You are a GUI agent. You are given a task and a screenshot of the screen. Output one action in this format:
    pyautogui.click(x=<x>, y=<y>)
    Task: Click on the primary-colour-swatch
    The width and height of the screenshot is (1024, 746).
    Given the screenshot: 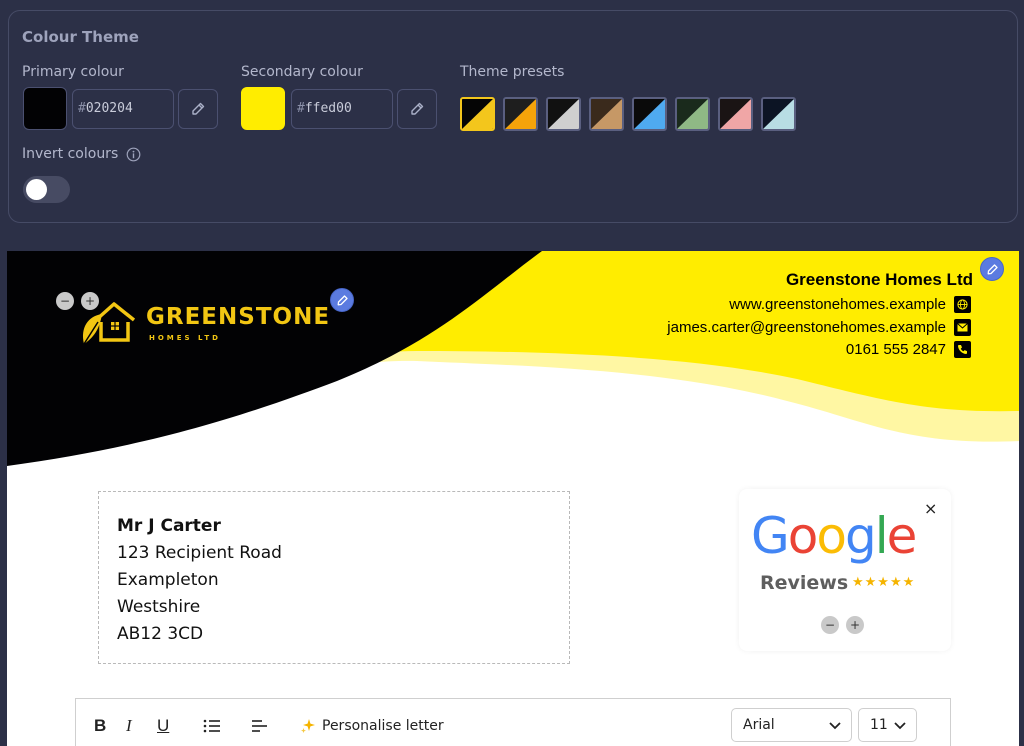 What is the action you would take?
    pyautogui.click(x=45, y=108)
    